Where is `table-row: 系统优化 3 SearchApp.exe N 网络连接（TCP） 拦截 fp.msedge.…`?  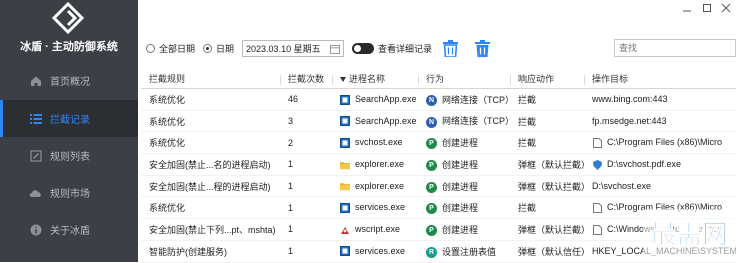
table-row: 系统优化 3 SearchApp.exe N 网络连接（TCP） 拦截 fp.msedge.… is located at coordinates (438, 122).